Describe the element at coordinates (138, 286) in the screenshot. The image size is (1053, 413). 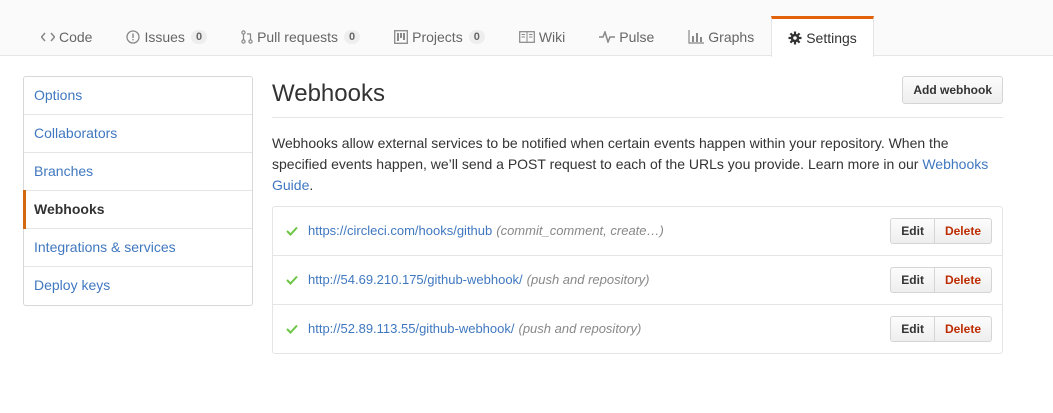
I see `menu-item-deploy-keys: Deploy keys` at that location.